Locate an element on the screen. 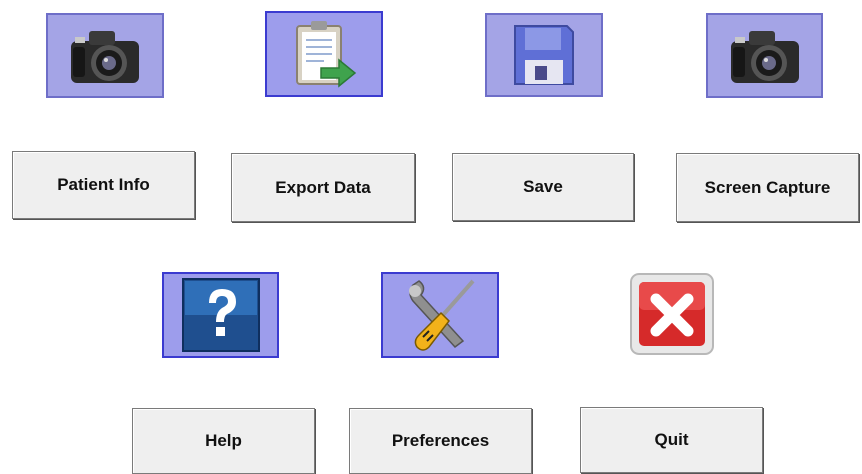 The width and height of the screenshot is (862, 474). screen-capture-icon-button is located at coordinates (764, 55).